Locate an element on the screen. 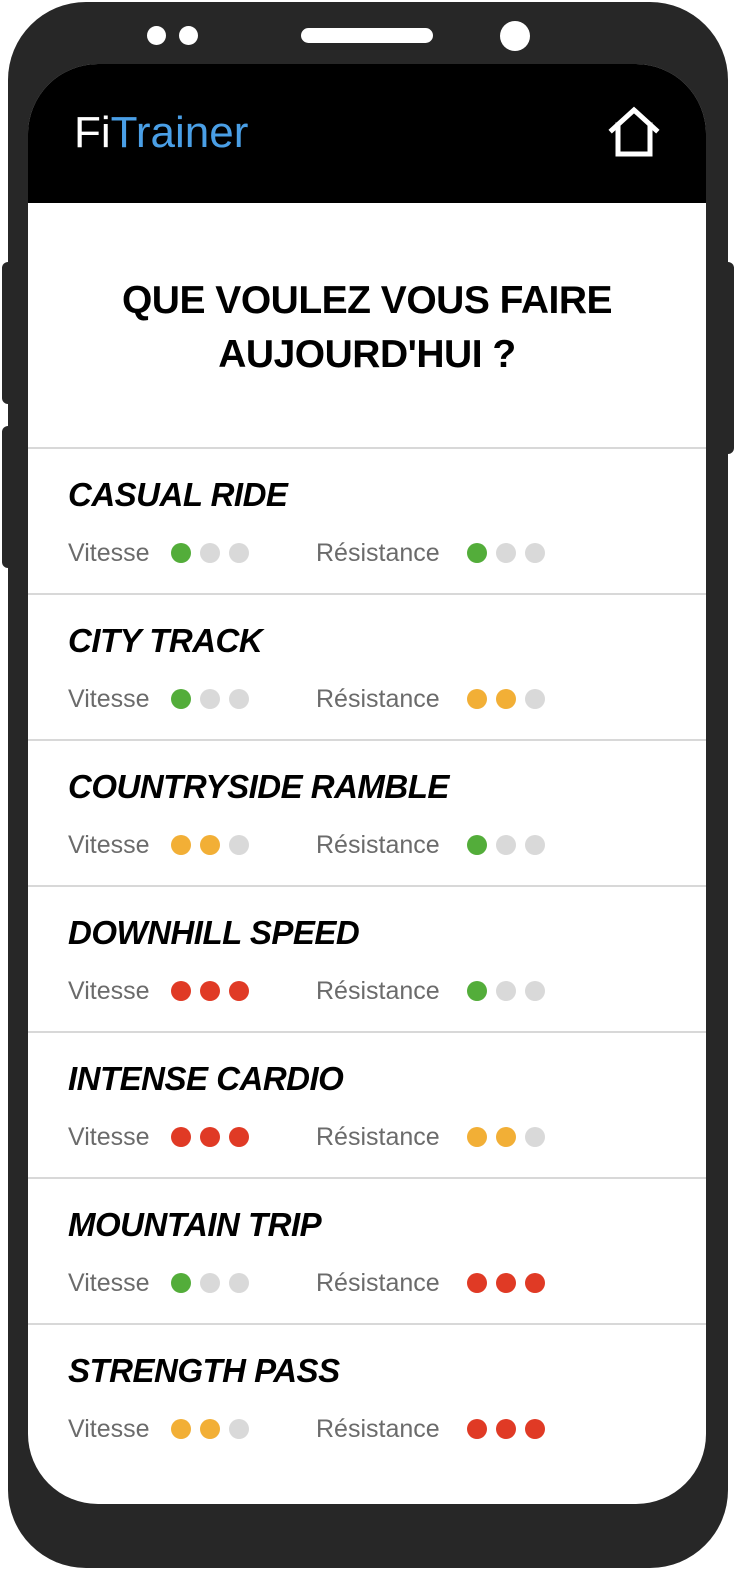 This screenshot has width=738, height=1578. page-title-line1: QUE VOULEZ VOUS FAIRE is located at coordinates (367, 300).